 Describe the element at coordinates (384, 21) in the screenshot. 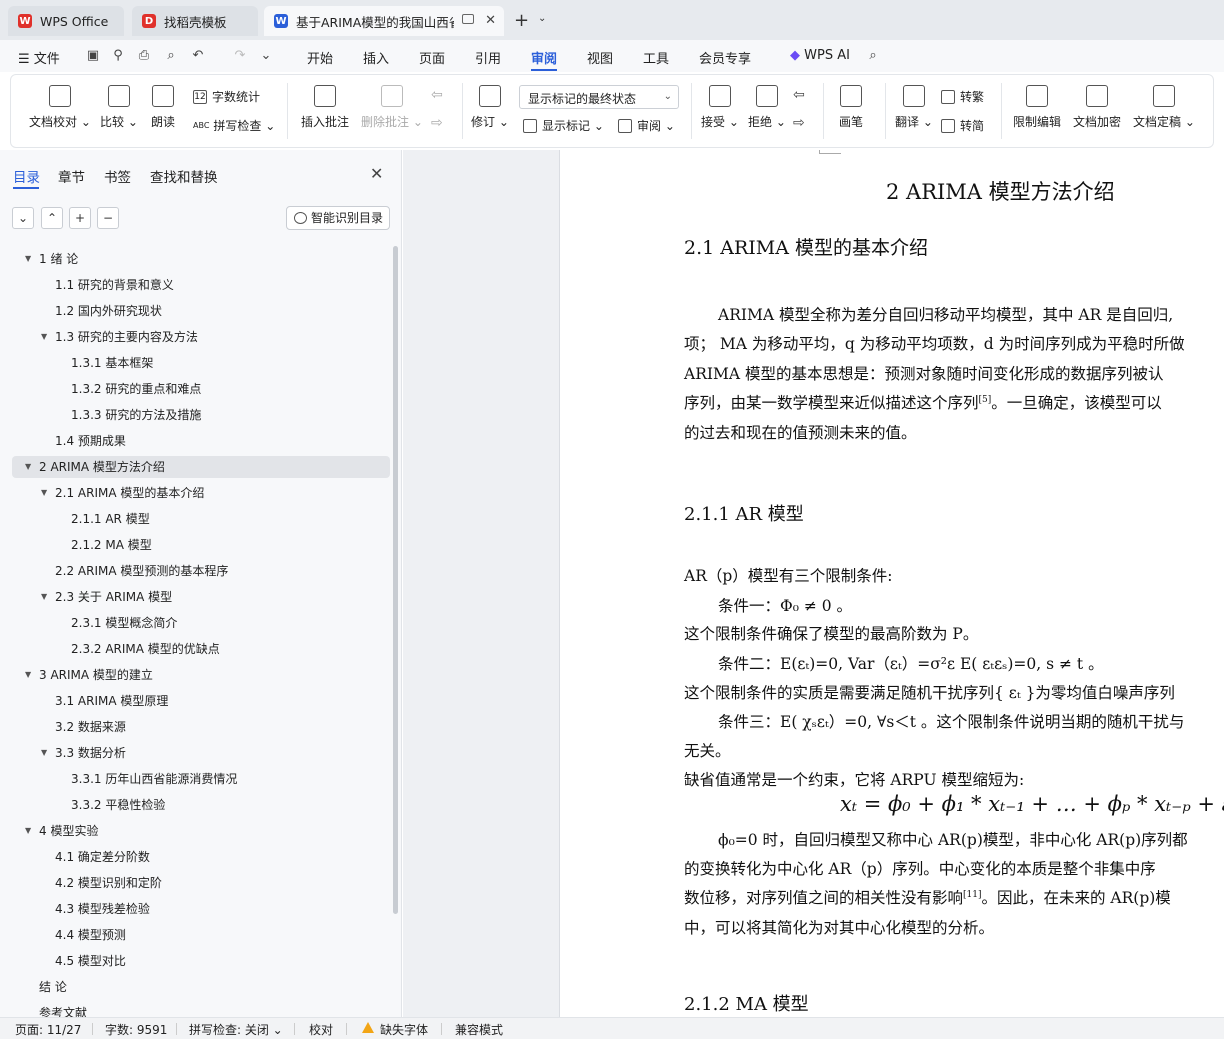

I see `tab-current-document: W 基于ARIMA模型的我国山西省 ✕` at that location.